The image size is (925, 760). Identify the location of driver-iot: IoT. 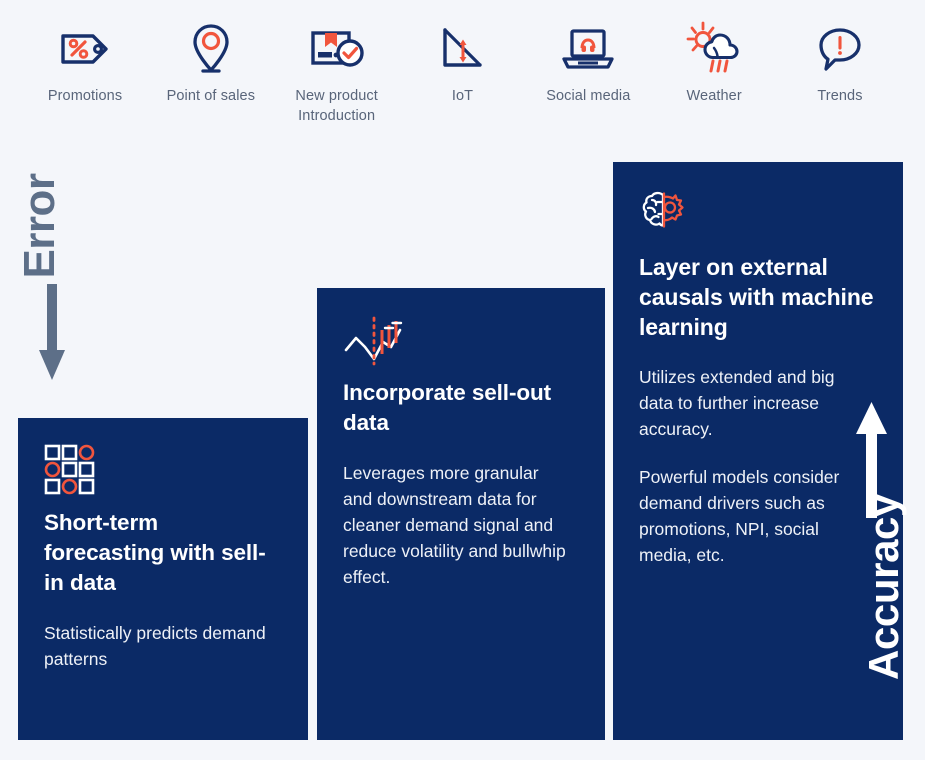
(462, 62).